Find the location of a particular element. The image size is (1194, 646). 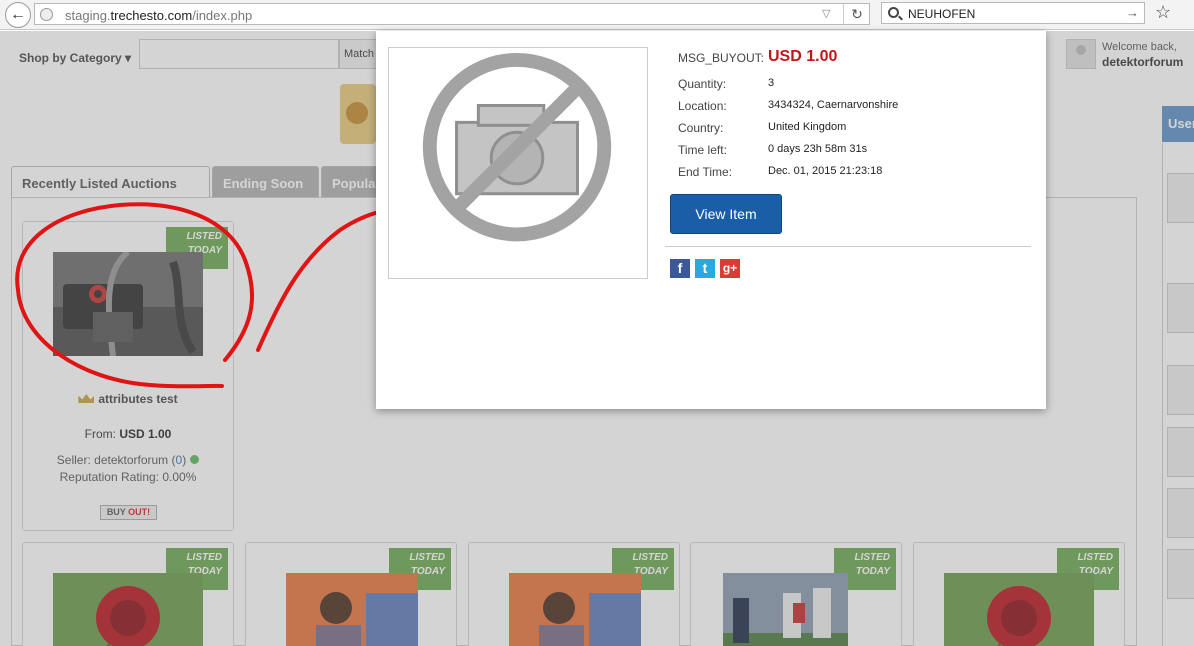

divider is located at coordinates (848, 246).